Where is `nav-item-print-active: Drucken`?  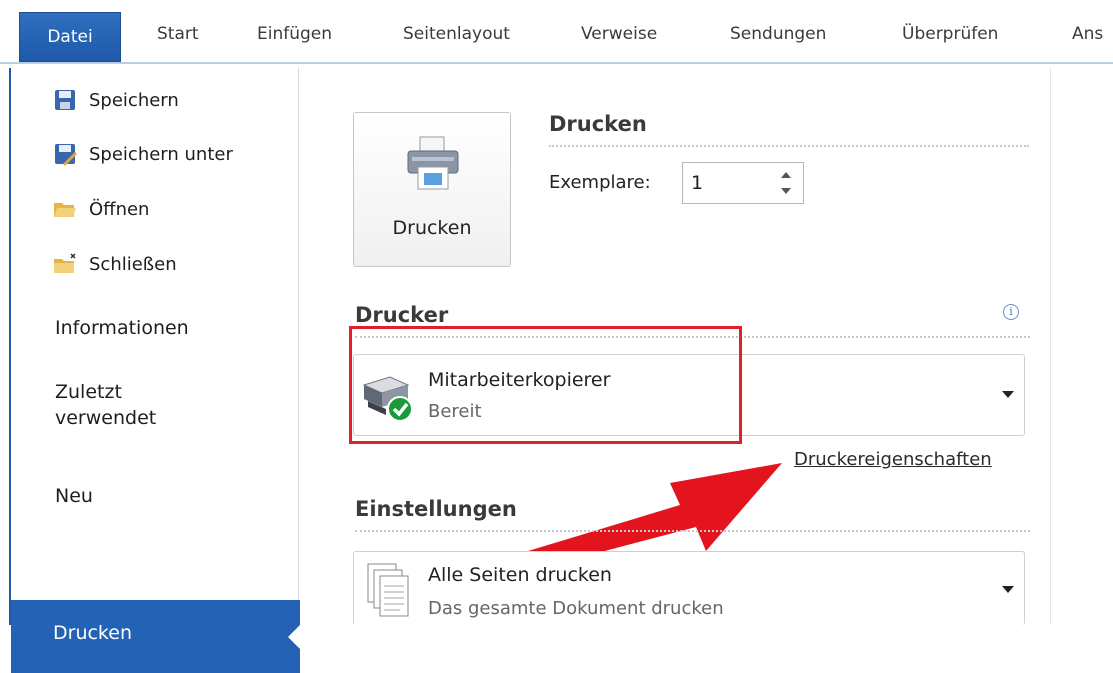
nav-item-print-active: Drucken is located at coordinates (156, 636).